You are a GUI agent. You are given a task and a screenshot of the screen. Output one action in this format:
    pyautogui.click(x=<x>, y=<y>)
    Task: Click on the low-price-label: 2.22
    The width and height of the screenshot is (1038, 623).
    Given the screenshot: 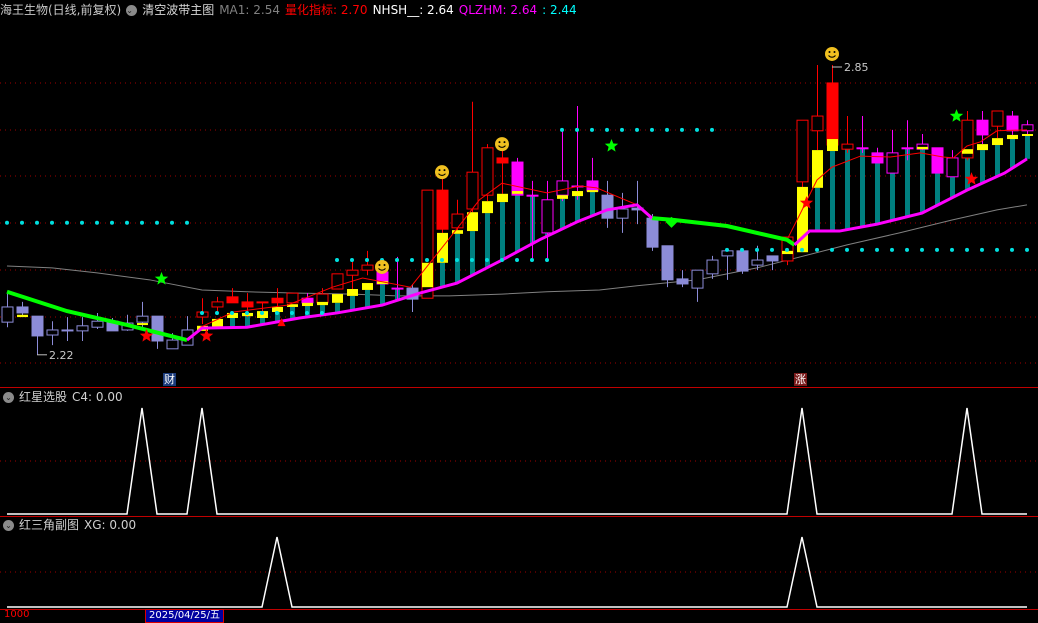 What is the action you would take?
    pyautogui.click(x=61, y=355)
    